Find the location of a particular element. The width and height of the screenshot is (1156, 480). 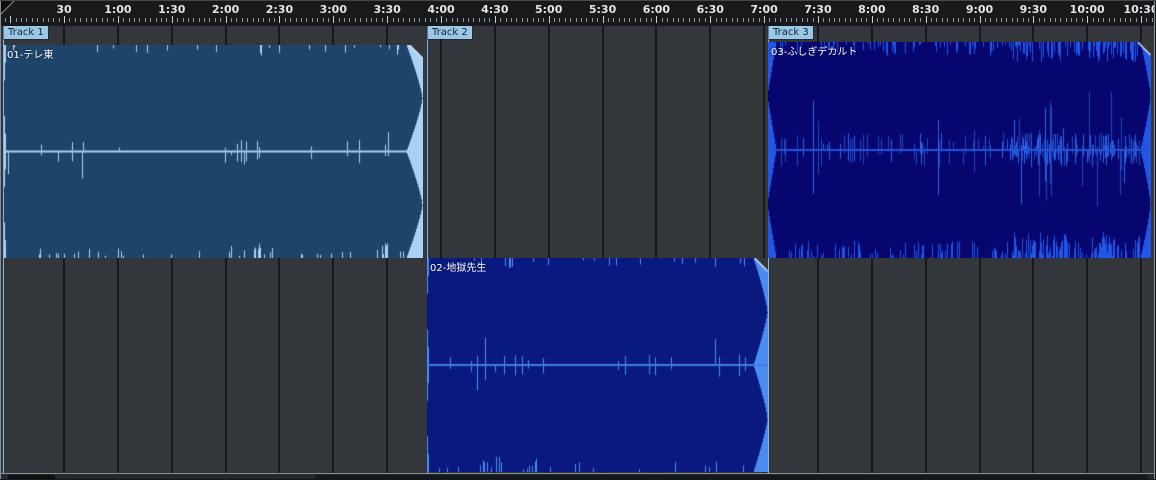

horizontal-scrollbar is located at coordinates (578, 477).